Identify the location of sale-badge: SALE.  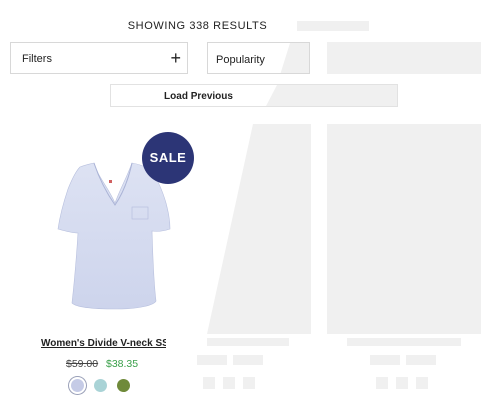
(168, 158).